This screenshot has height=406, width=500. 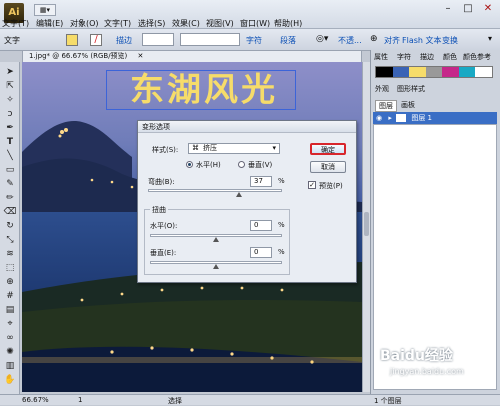 What do you see at coordinates (10, 296) in the screenshot?
I see `mesh-tool-icon: #` at bounding box center [10, 296].